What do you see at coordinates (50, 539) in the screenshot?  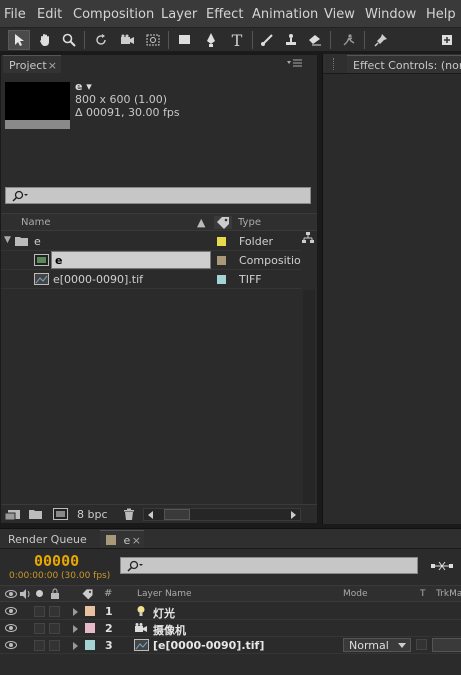 I see `tab-render-queue: Render Queue` at bounding box center [50, 539].